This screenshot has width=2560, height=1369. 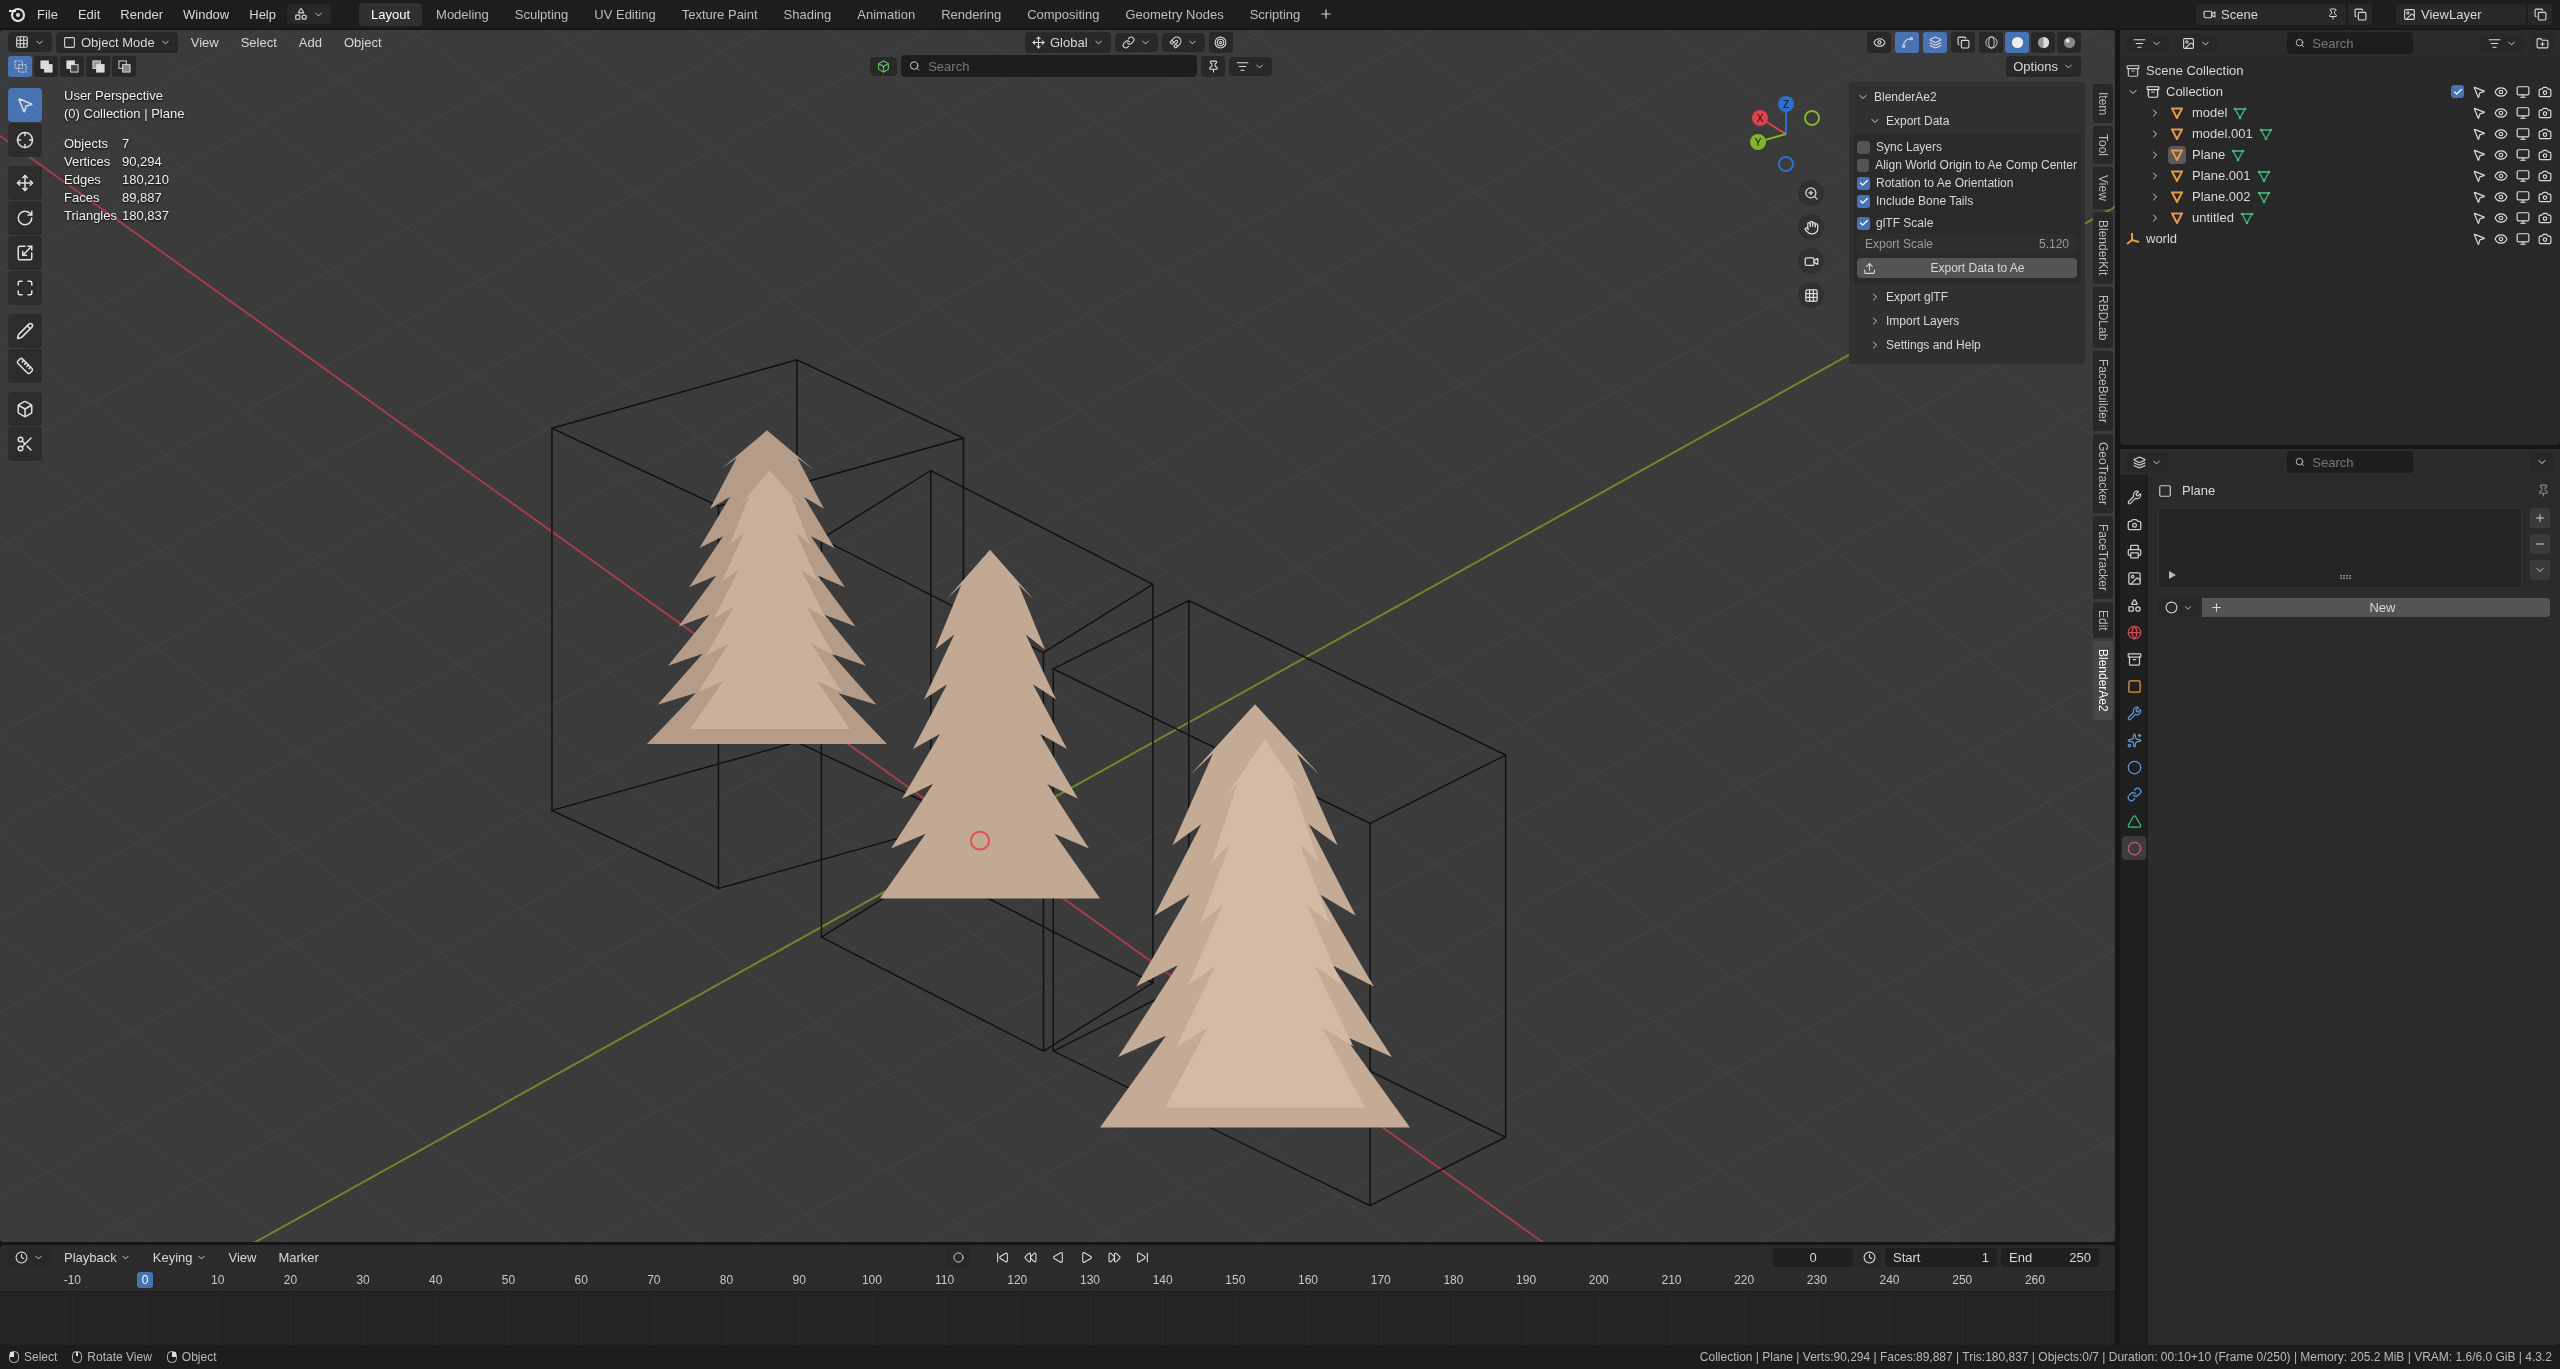 What do you see at coordinates (1526, 1280) in the screenshot?
I see `frame-number: 190` at bounding box center [1526, 1280].